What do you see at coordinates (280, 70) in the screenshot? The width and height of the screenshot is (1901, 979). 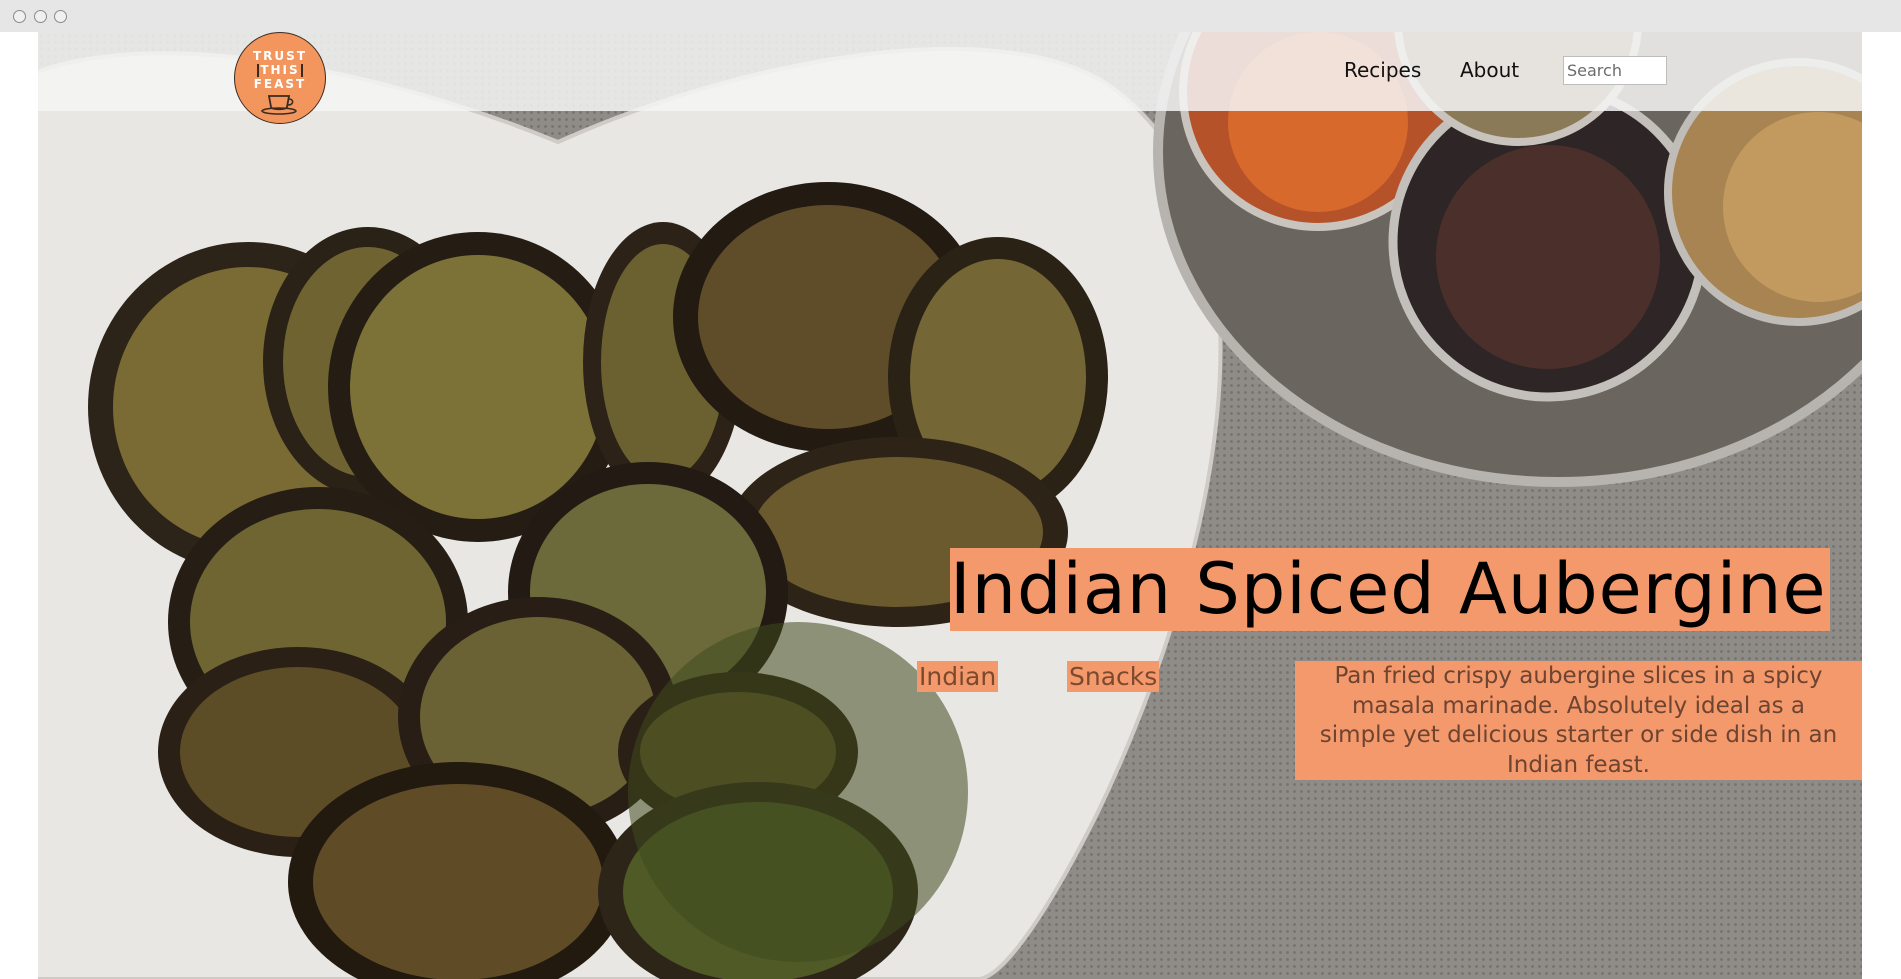 I see `logo-text-line2: THIS` at bounding box center [280, 70].